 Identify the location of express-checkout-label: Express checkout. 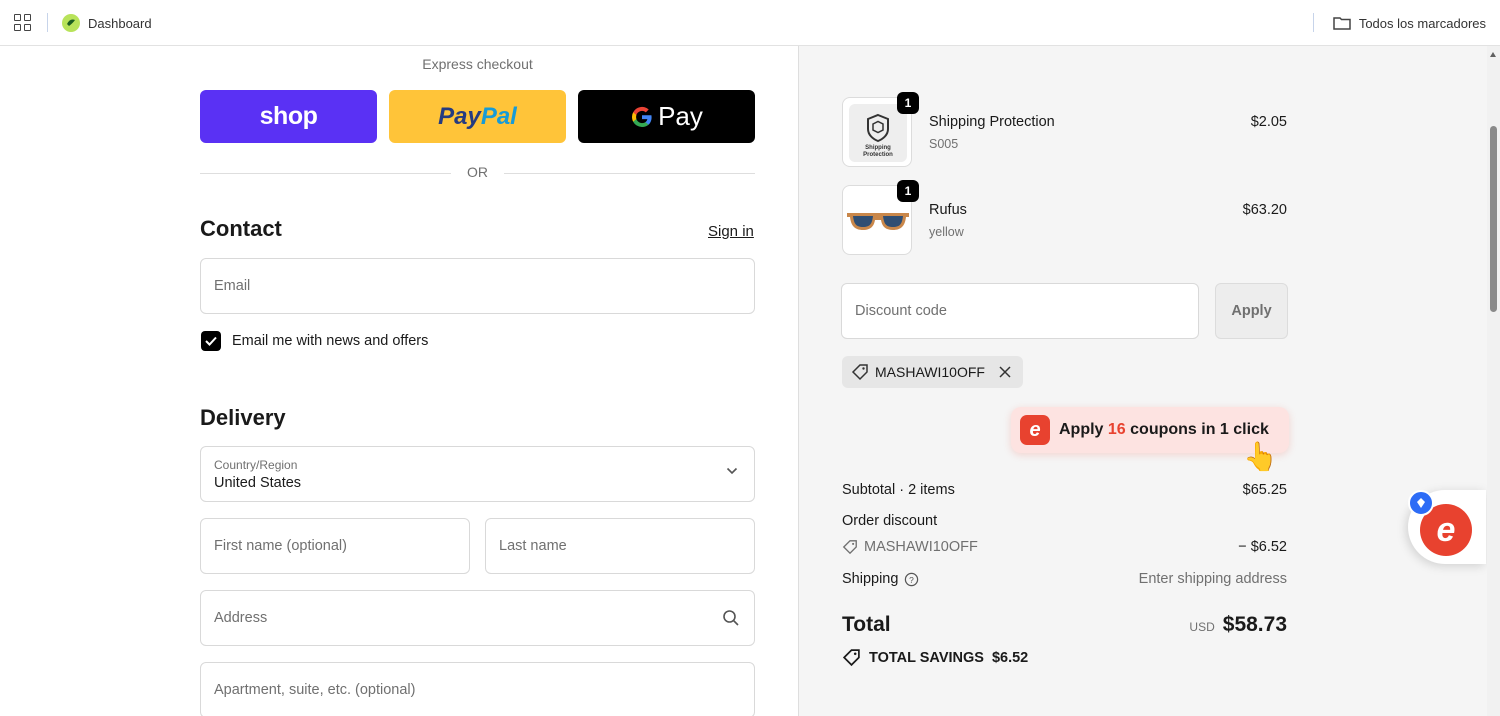
(477, 64).